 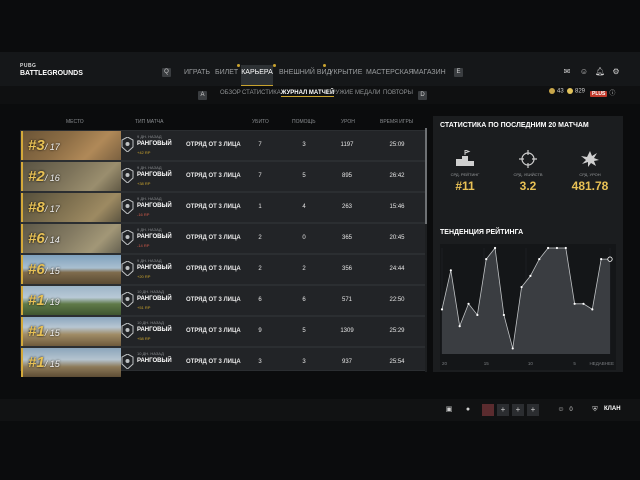 What do you see at coordinates (527, 306) in the screenshot?
I see `rank-trend-svg: 20 15 10 5 НЕДАВНЕЕ` at bounding box center [527, 306].